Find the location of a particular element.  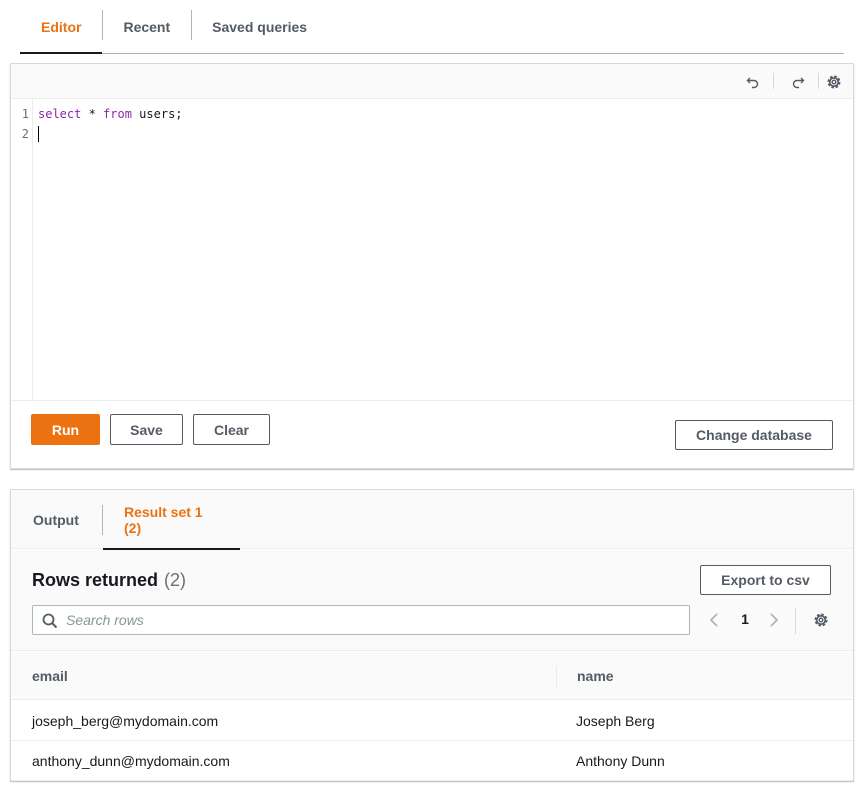

editor-actions: Run Save Clear Change database is located at coordinates (432, 434).